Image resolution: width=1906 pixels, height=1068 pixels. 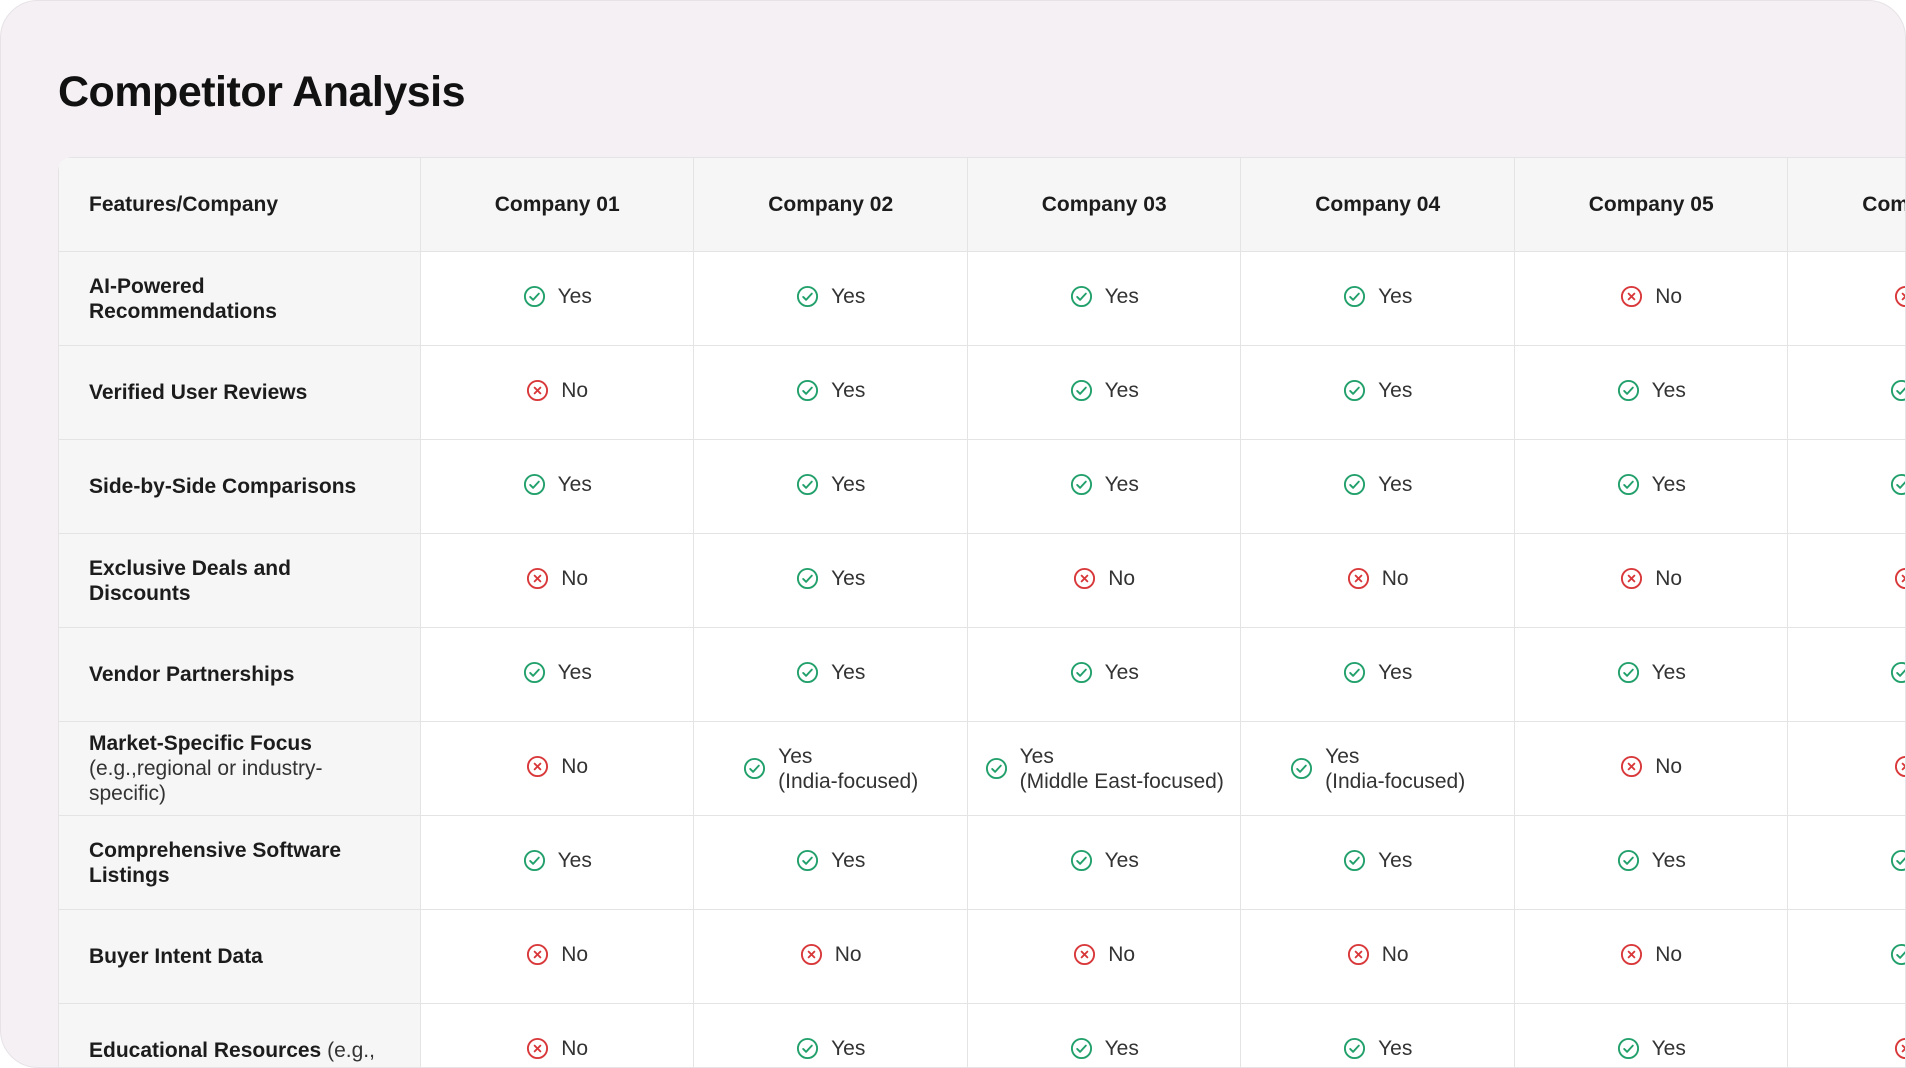 I want to click on status-cell: Yes (India-focused), so click(x=1377, y=768).